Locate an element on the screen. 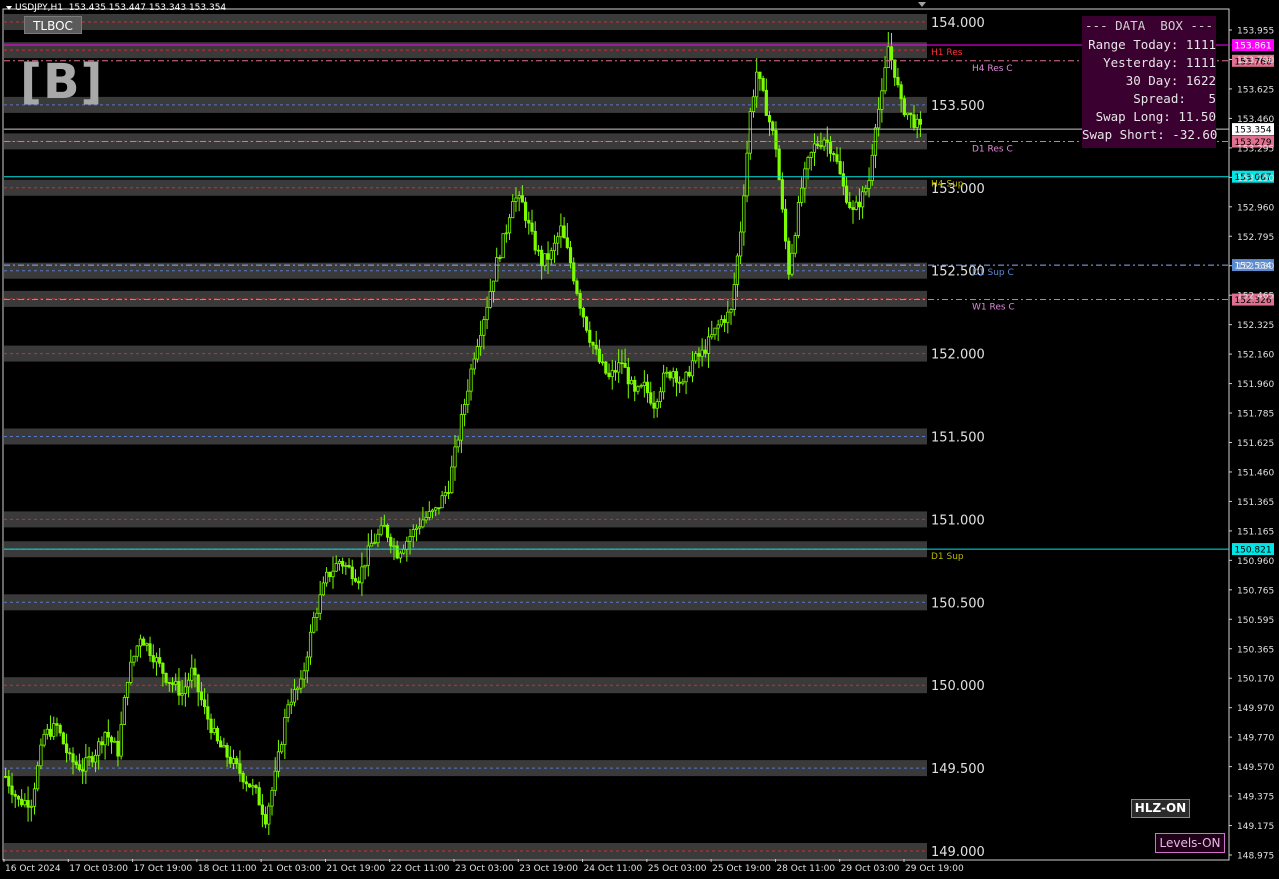 The image size is (1279, 879). tlboc-button: TLBOC is located at coordinates (53, 25).